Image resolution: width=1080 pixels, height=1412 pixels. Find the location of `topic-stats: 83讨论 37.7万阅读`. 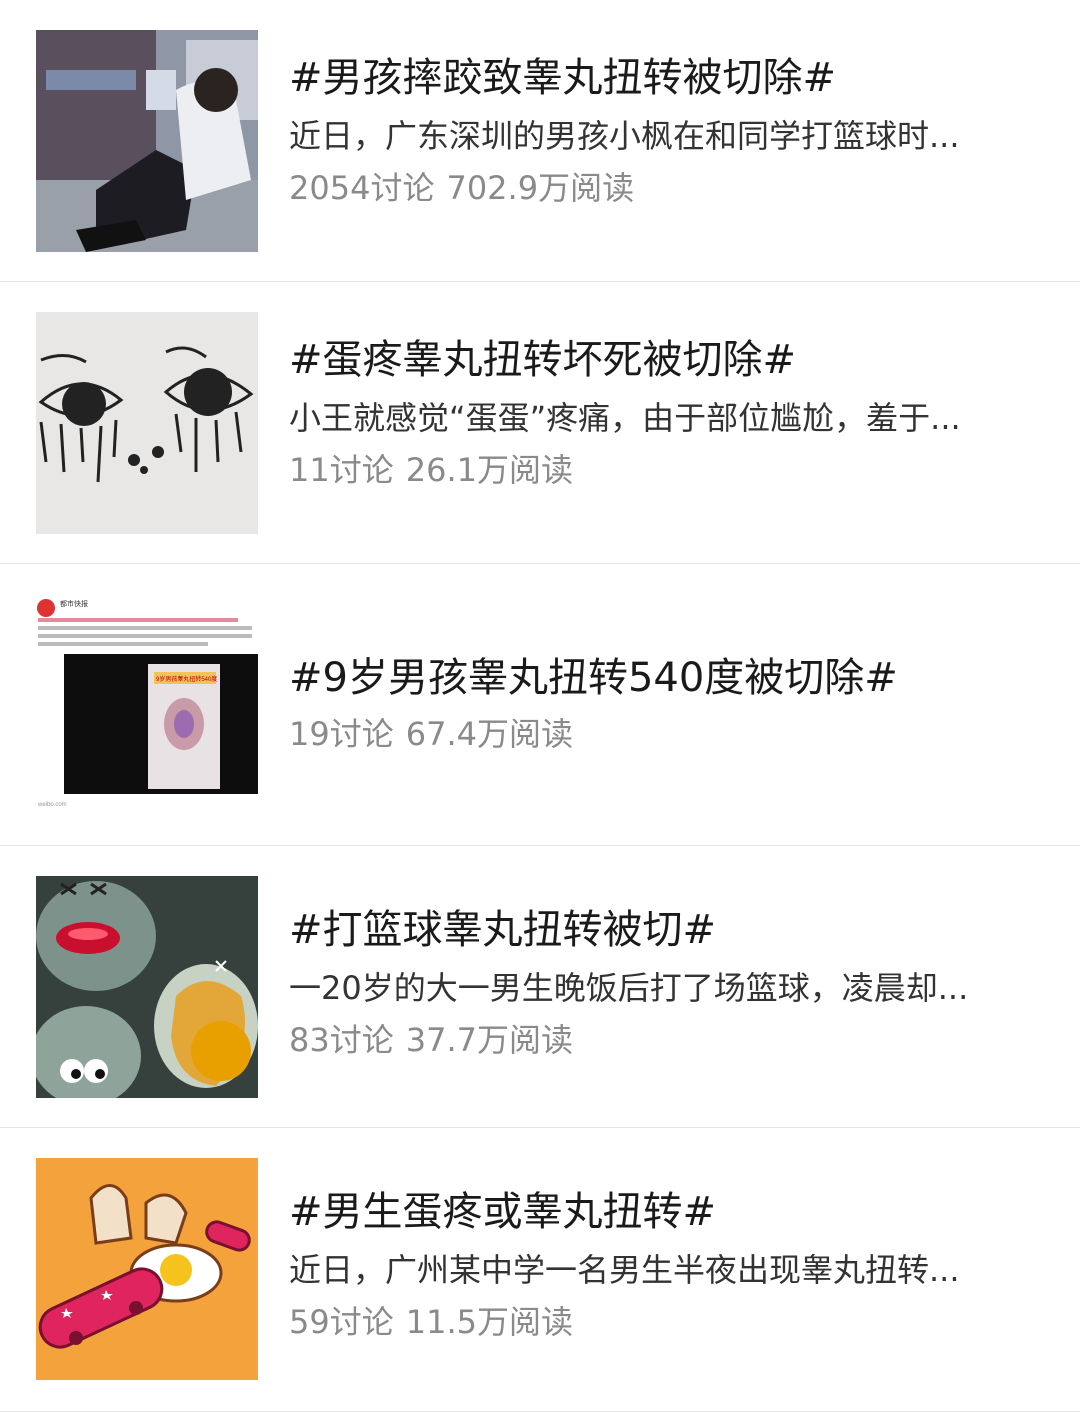

topic-stats: 83讨论 37.7万阅读 is located at coordinates (664, 1040).